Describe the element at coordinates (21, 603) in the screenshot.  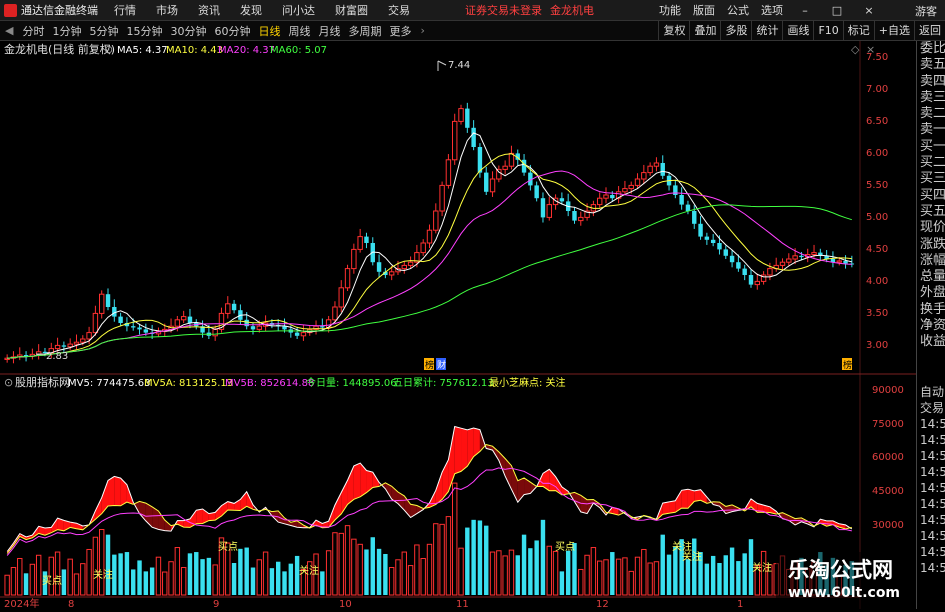
I see `date-tick: 2024年` at that location.